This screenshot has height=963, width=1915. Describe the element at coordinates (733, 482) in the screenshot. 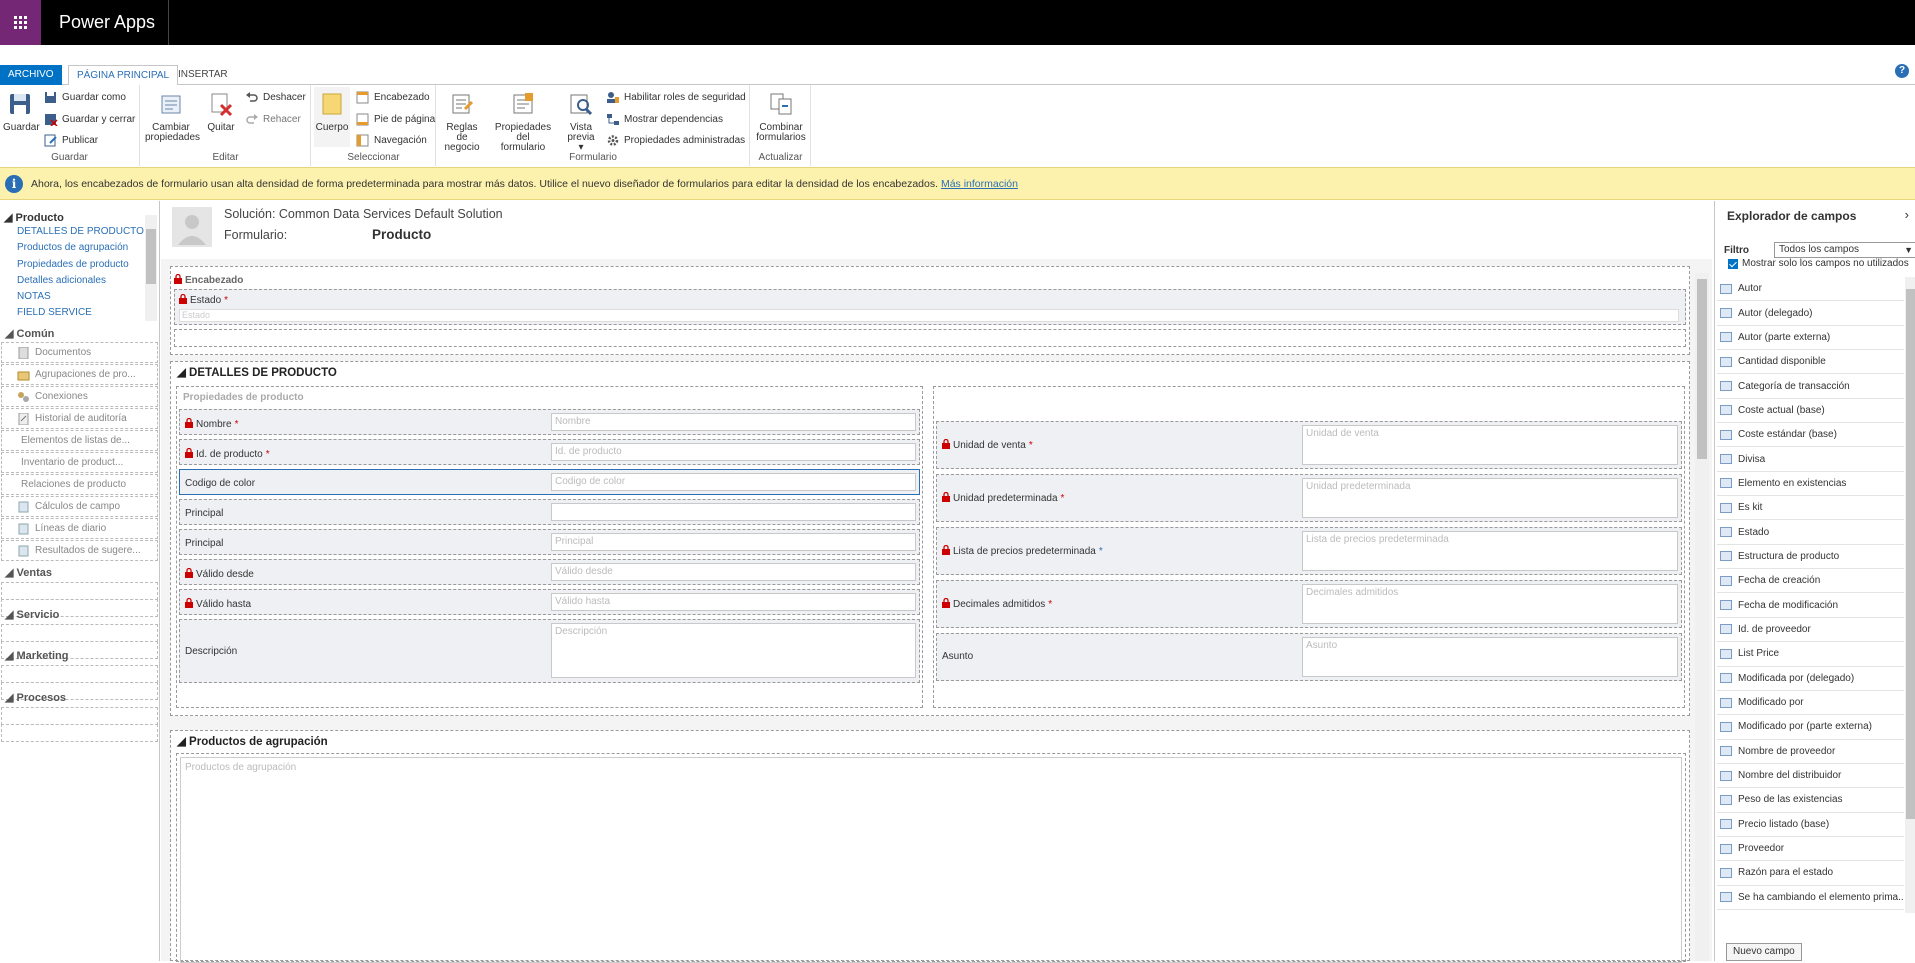

I see `field-input: Codigo de color` at that location.